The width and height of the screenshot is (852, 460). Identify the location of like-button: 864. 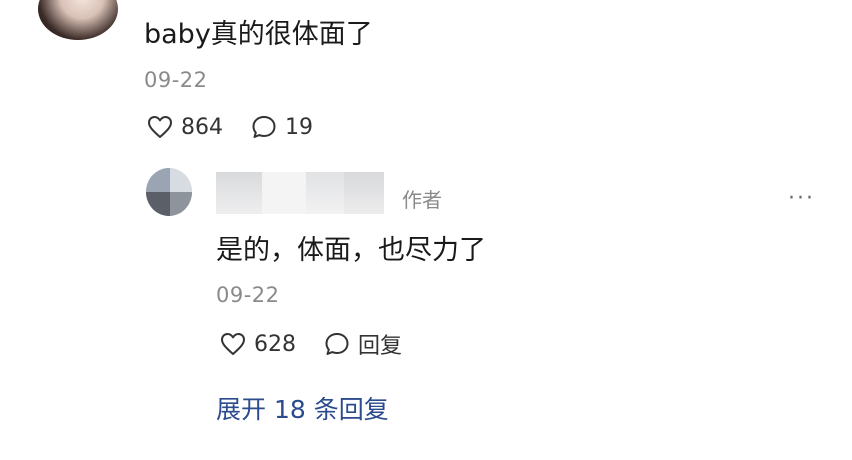
(185, 127).